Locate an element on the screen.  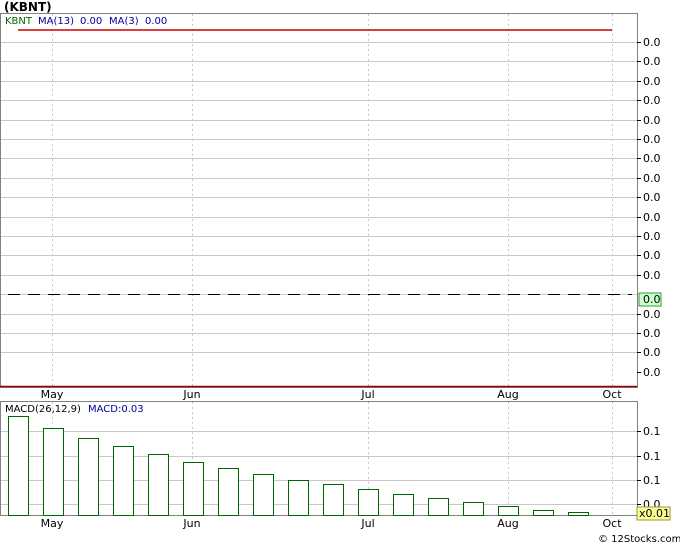
current-price-label: 0.0 is located at coordinates (652, 299).